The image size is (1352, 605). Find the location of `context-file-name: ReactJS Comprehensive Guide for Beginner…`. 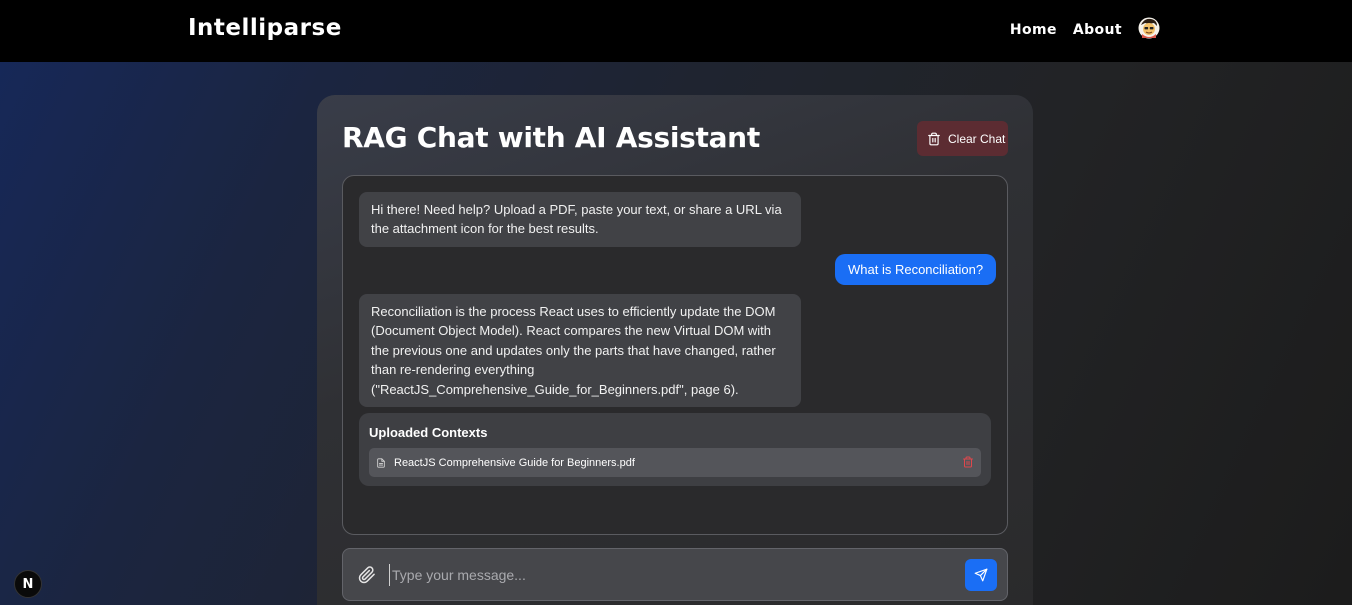

context-file-name: ReactJS Comprehensive Guide for Beginner… is located at coordinates (514, 462).